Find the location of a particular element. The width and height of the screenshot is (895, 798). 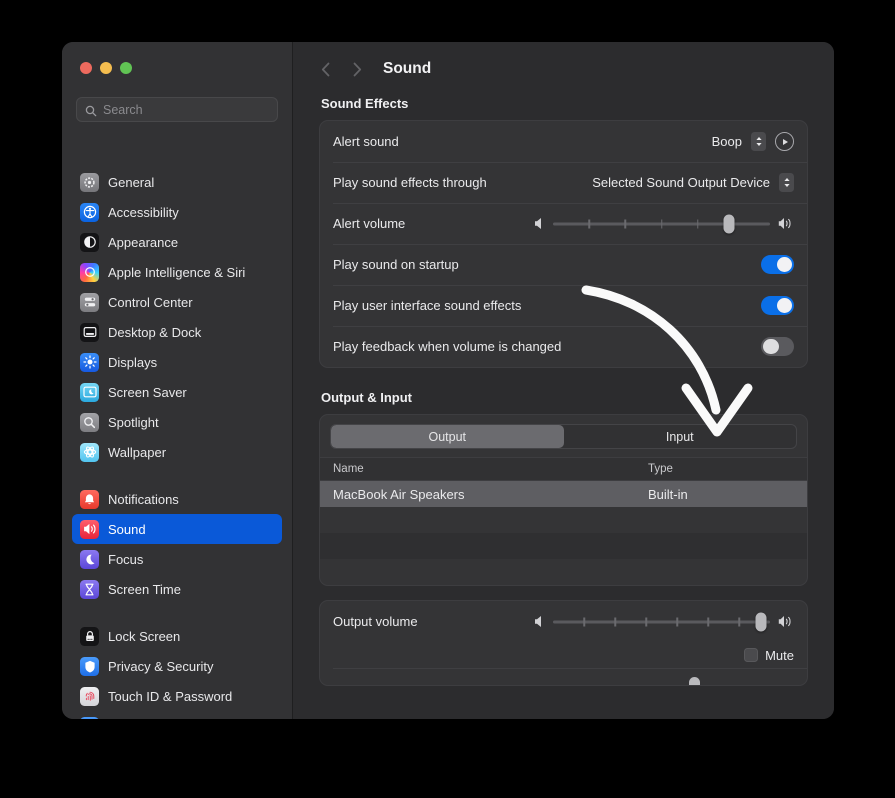

sidebar-item-label: Notifications is located at coordinates (143, 499).